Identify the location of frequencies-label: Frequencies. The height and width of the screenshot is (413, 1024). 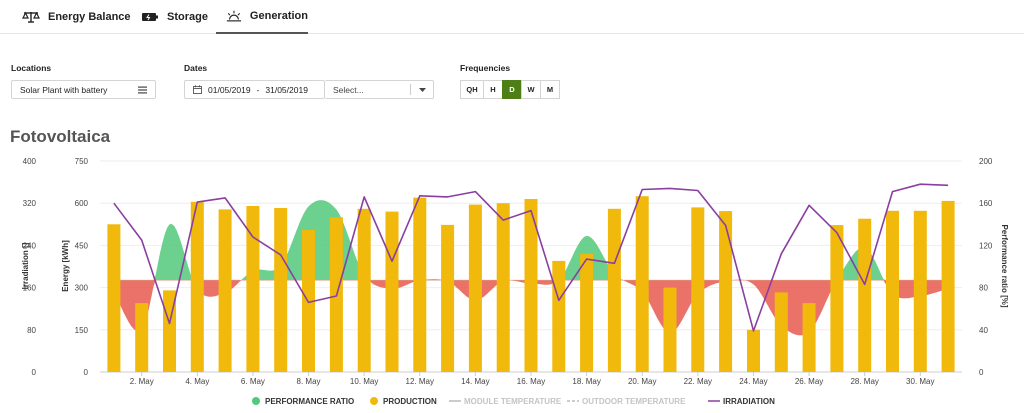
(485, 68).